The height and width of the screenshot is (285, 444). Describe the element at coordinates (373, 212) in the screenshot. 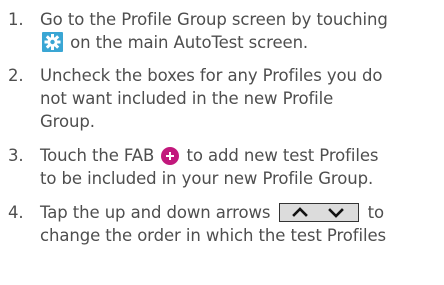

I see `step-text-segment: to` at that location.